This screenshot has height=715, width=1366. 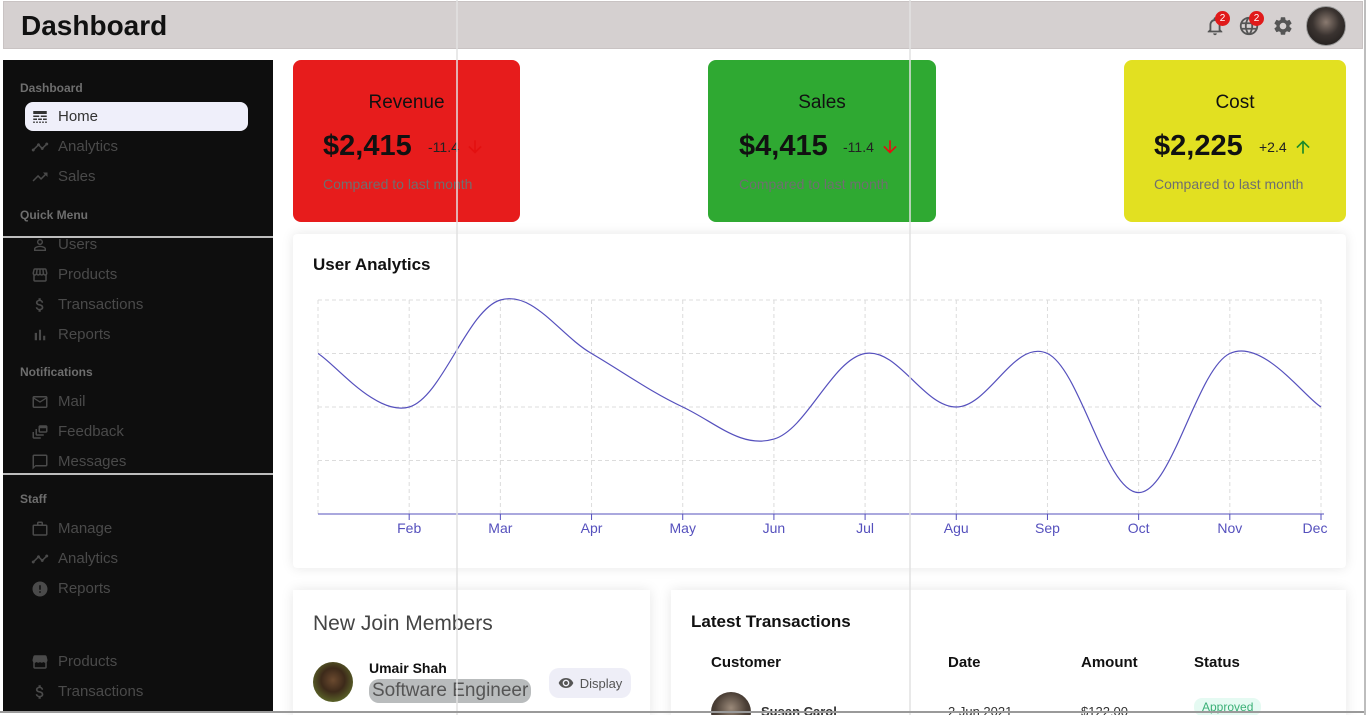 What do you see at coordinates (54, 215) in the screenshot?
I see `sidebar-section-quick-menu: Quick Menu` at bounding box center [54, 215].